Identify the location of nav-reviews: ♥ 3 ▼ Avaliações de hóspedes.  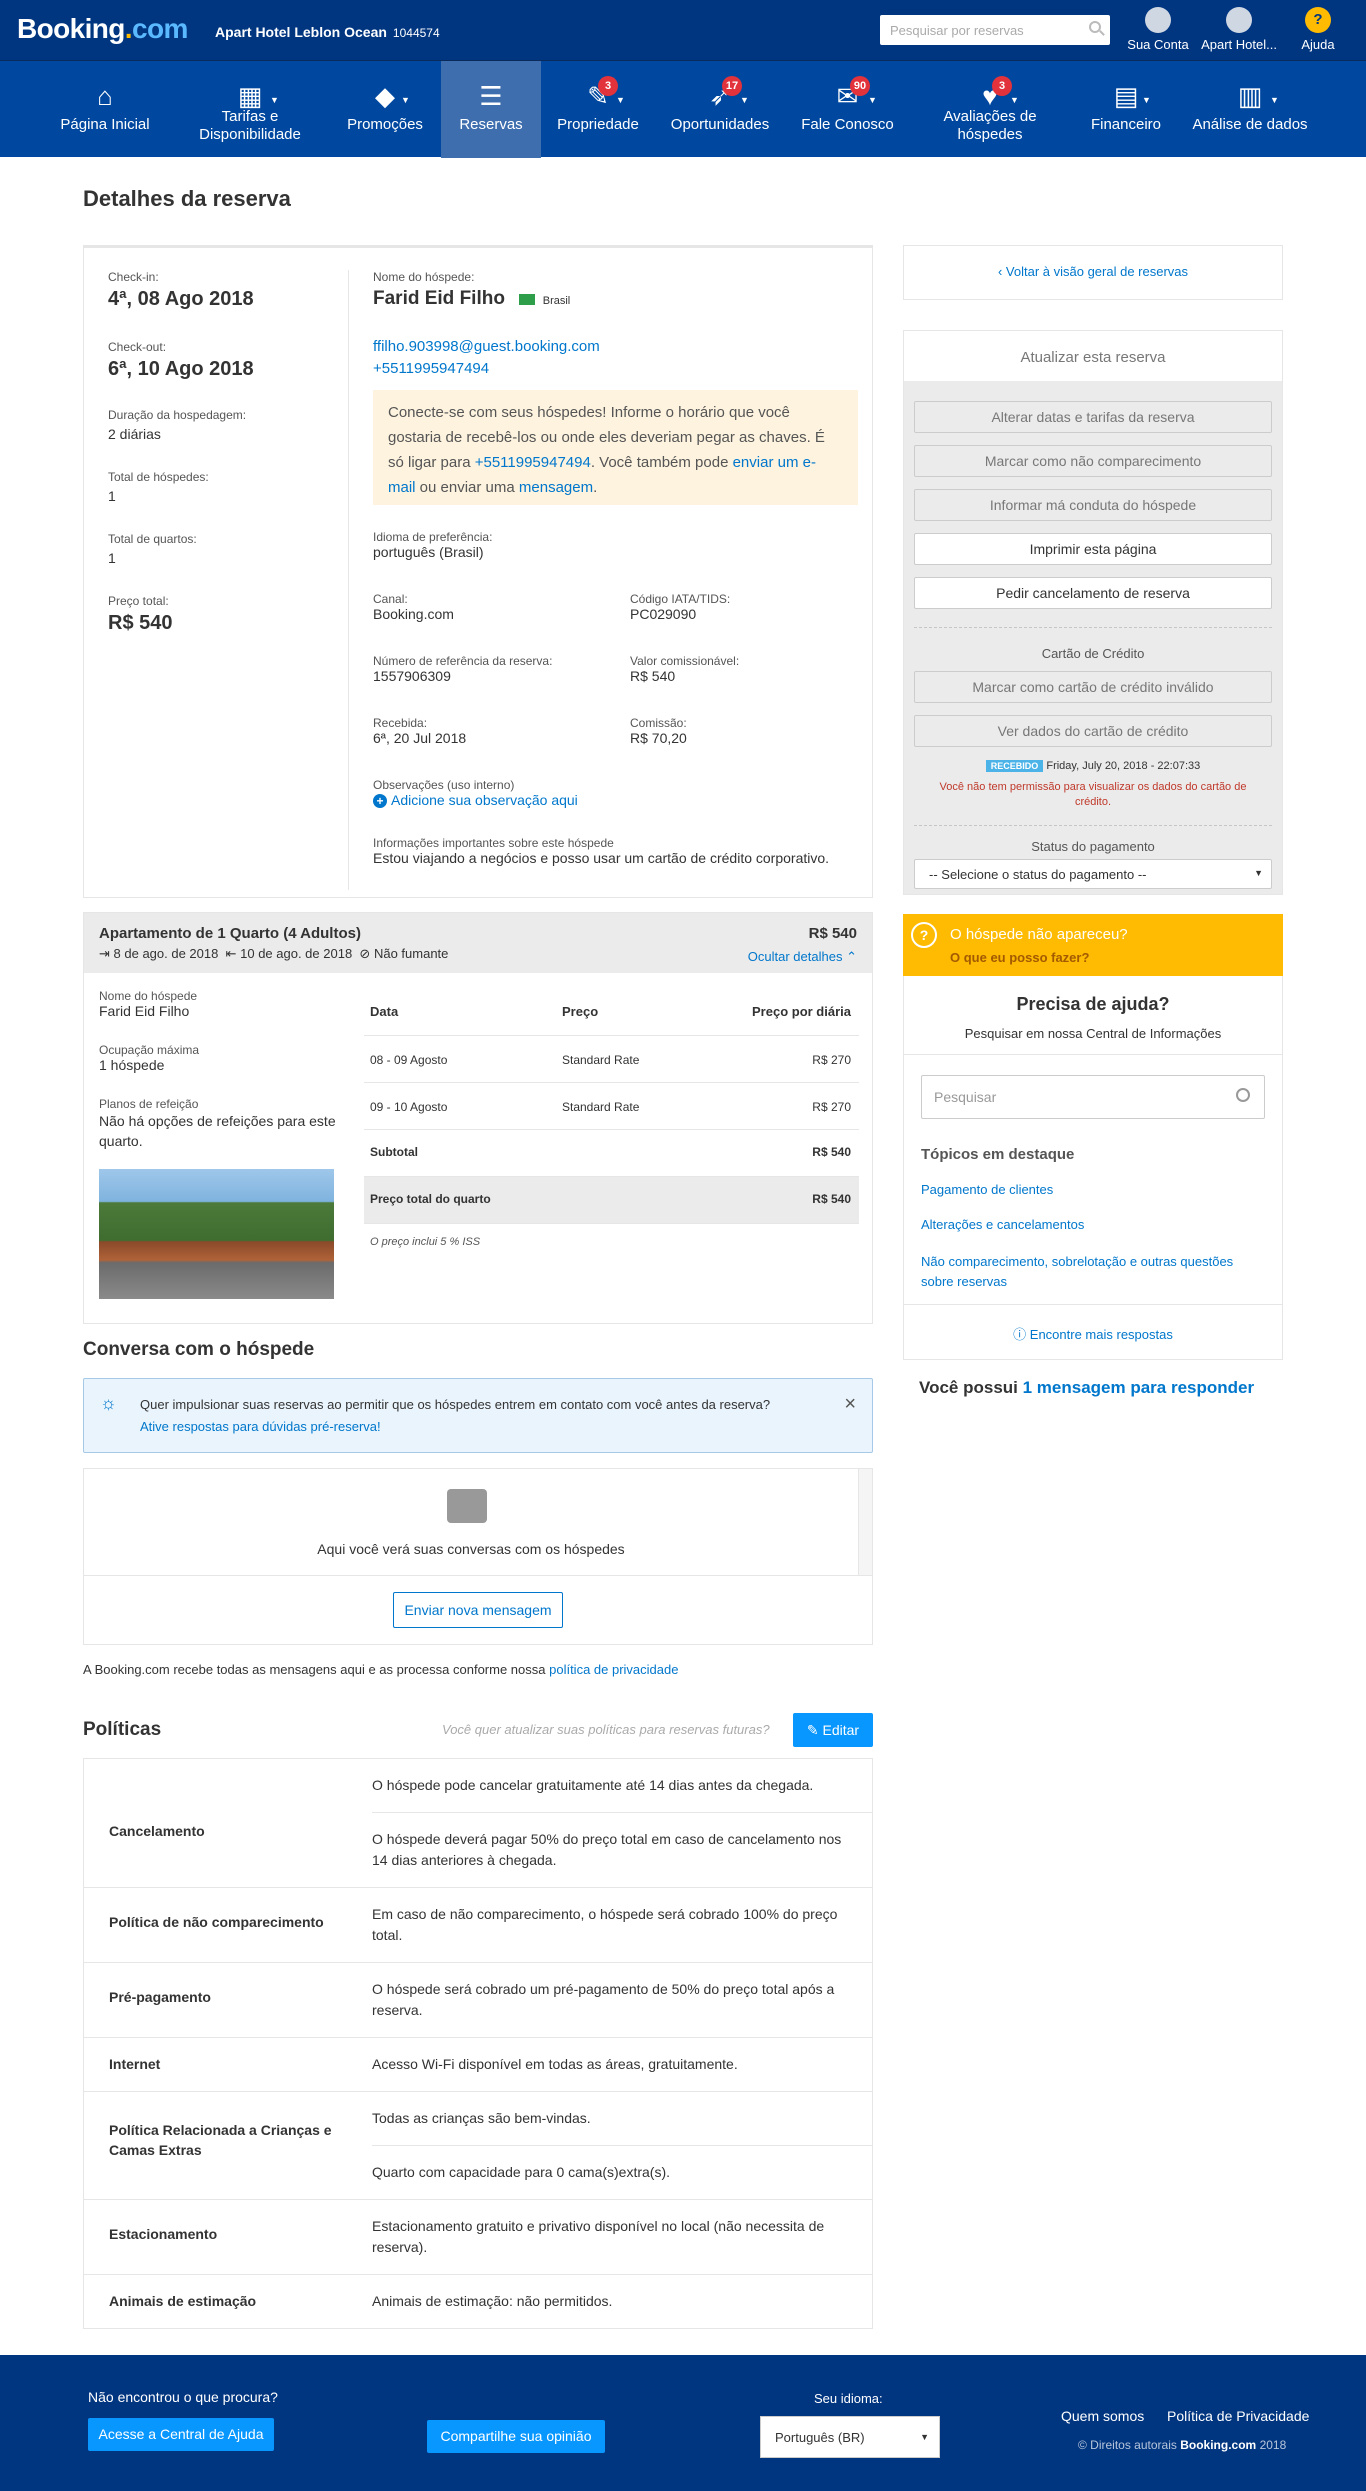
(990, 109).